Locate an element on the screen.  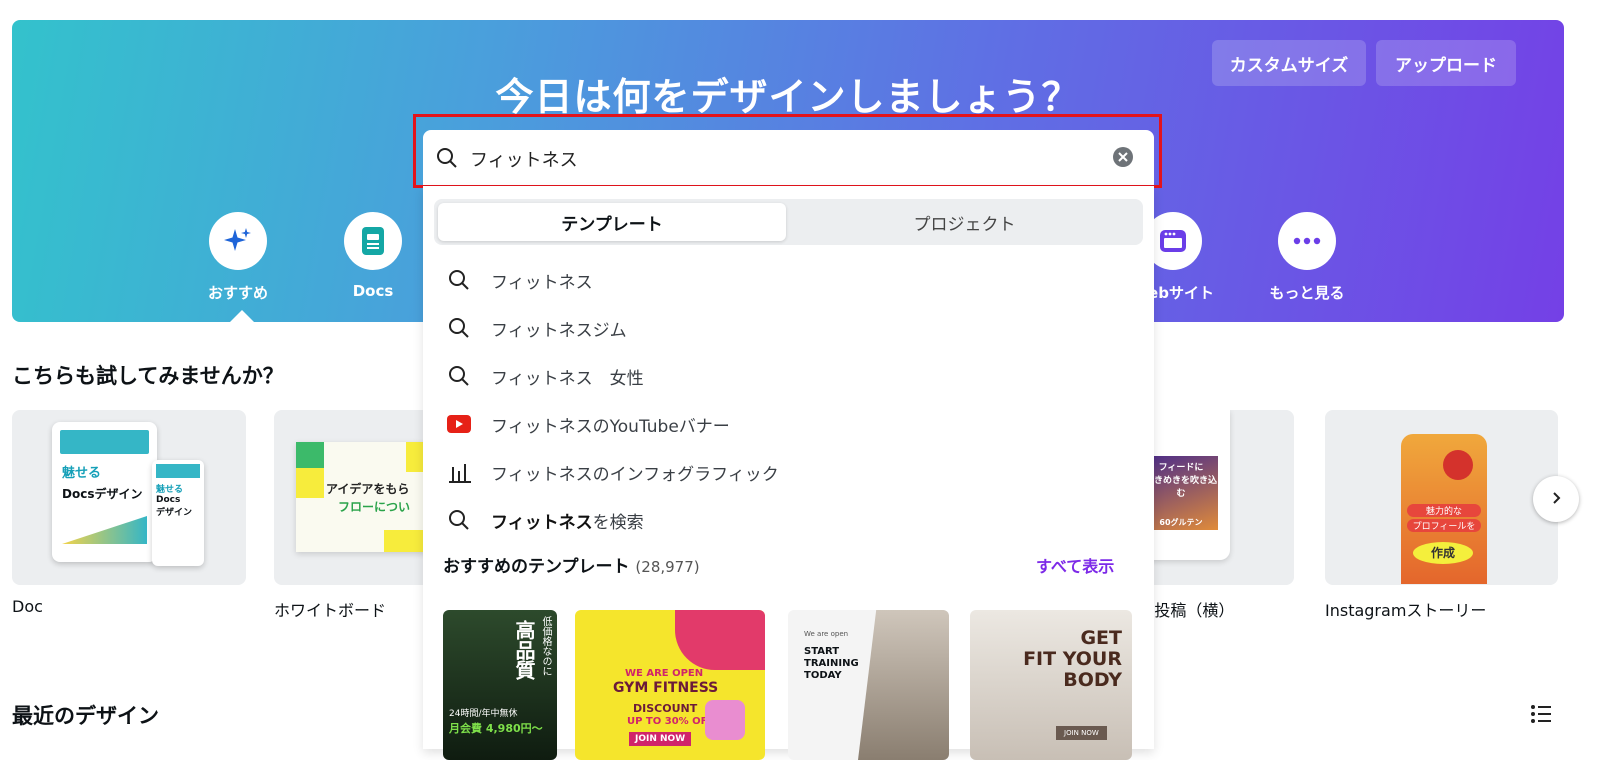
chevron-right-icon is located at coordinates (1556, 499).